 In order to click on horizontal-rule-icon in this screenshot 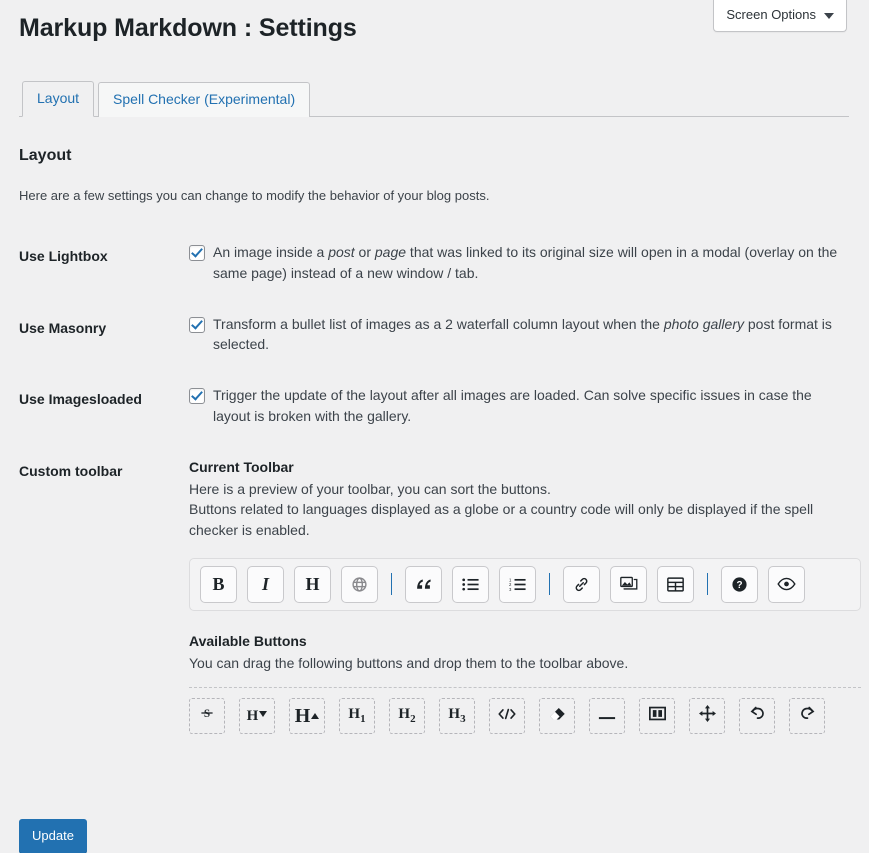, I will do `click(607, 716)`.